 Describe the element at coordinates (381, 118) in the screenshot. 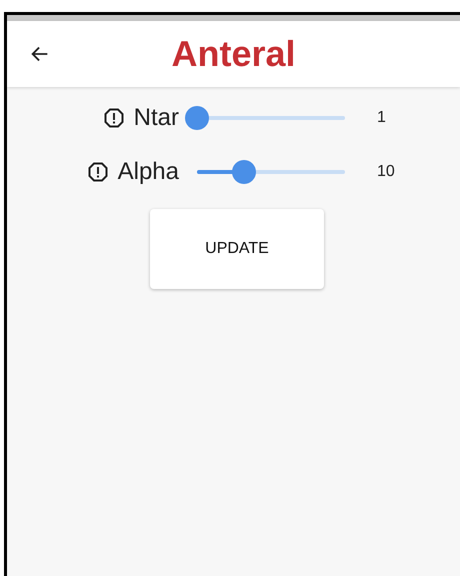

I see `slider-value: 1` at that location.